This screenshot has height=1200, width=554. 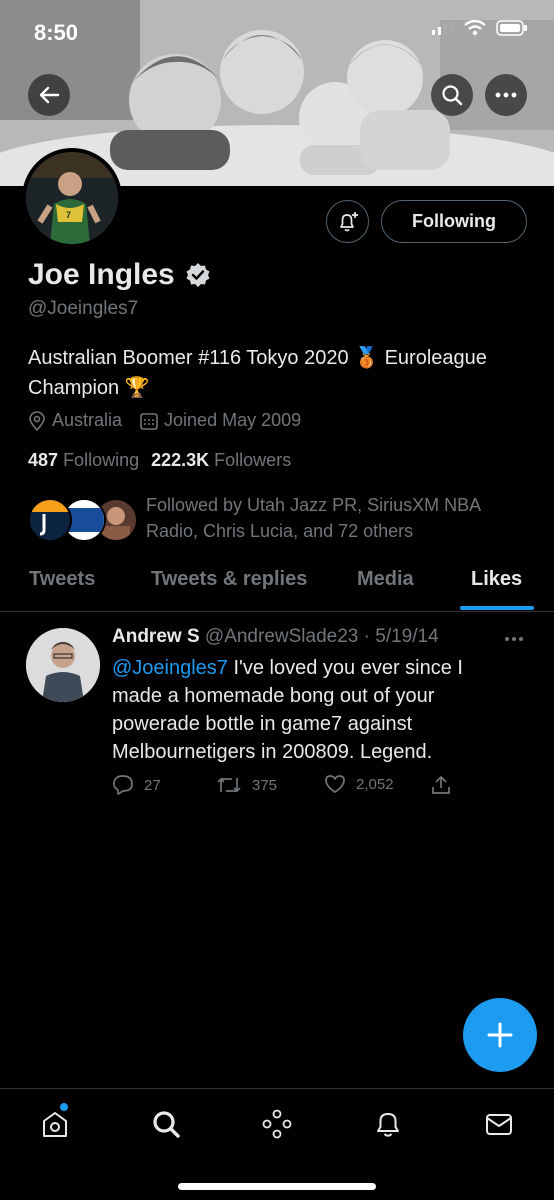 I want to click on nav-messages, so click(x=499, y=1124).